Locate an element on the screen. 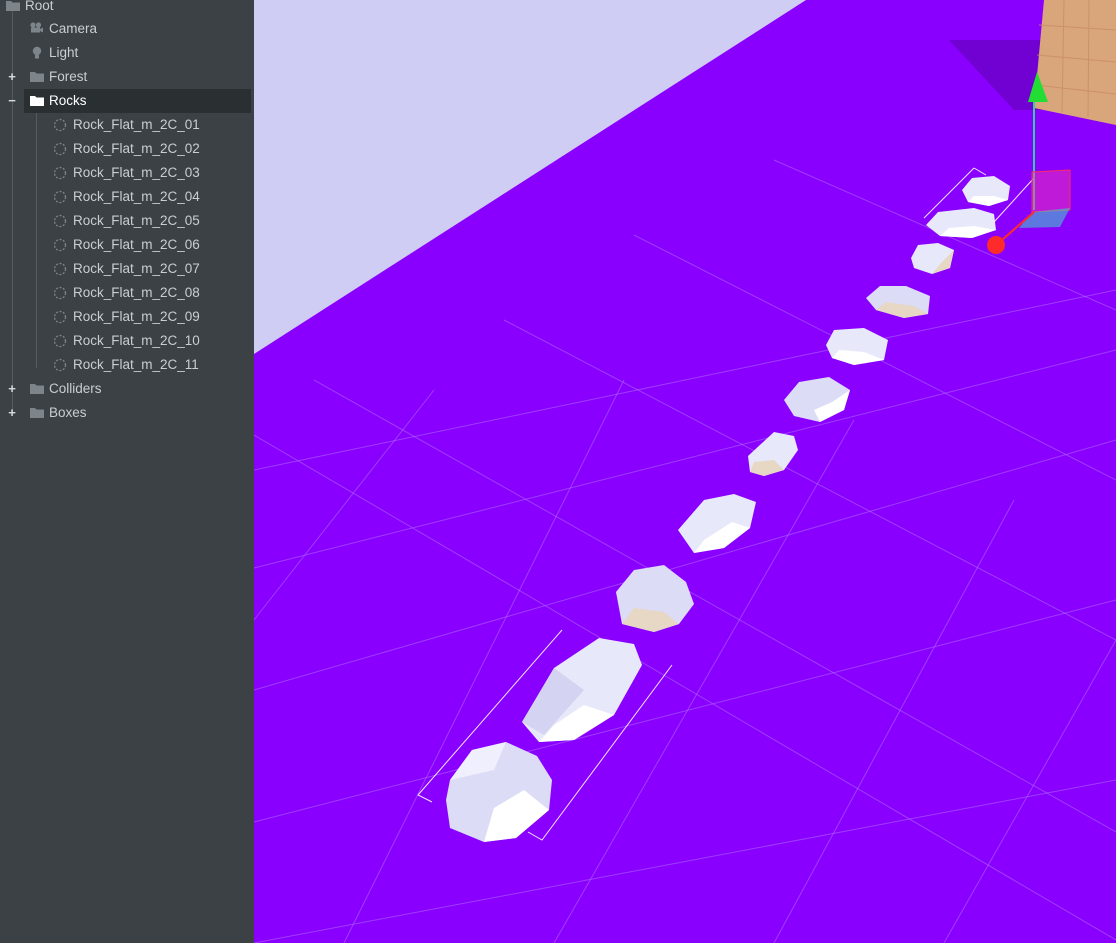  tree-item-rock-01: Rock_Flat_m_2C_01 is located at coordinates (127, 125).